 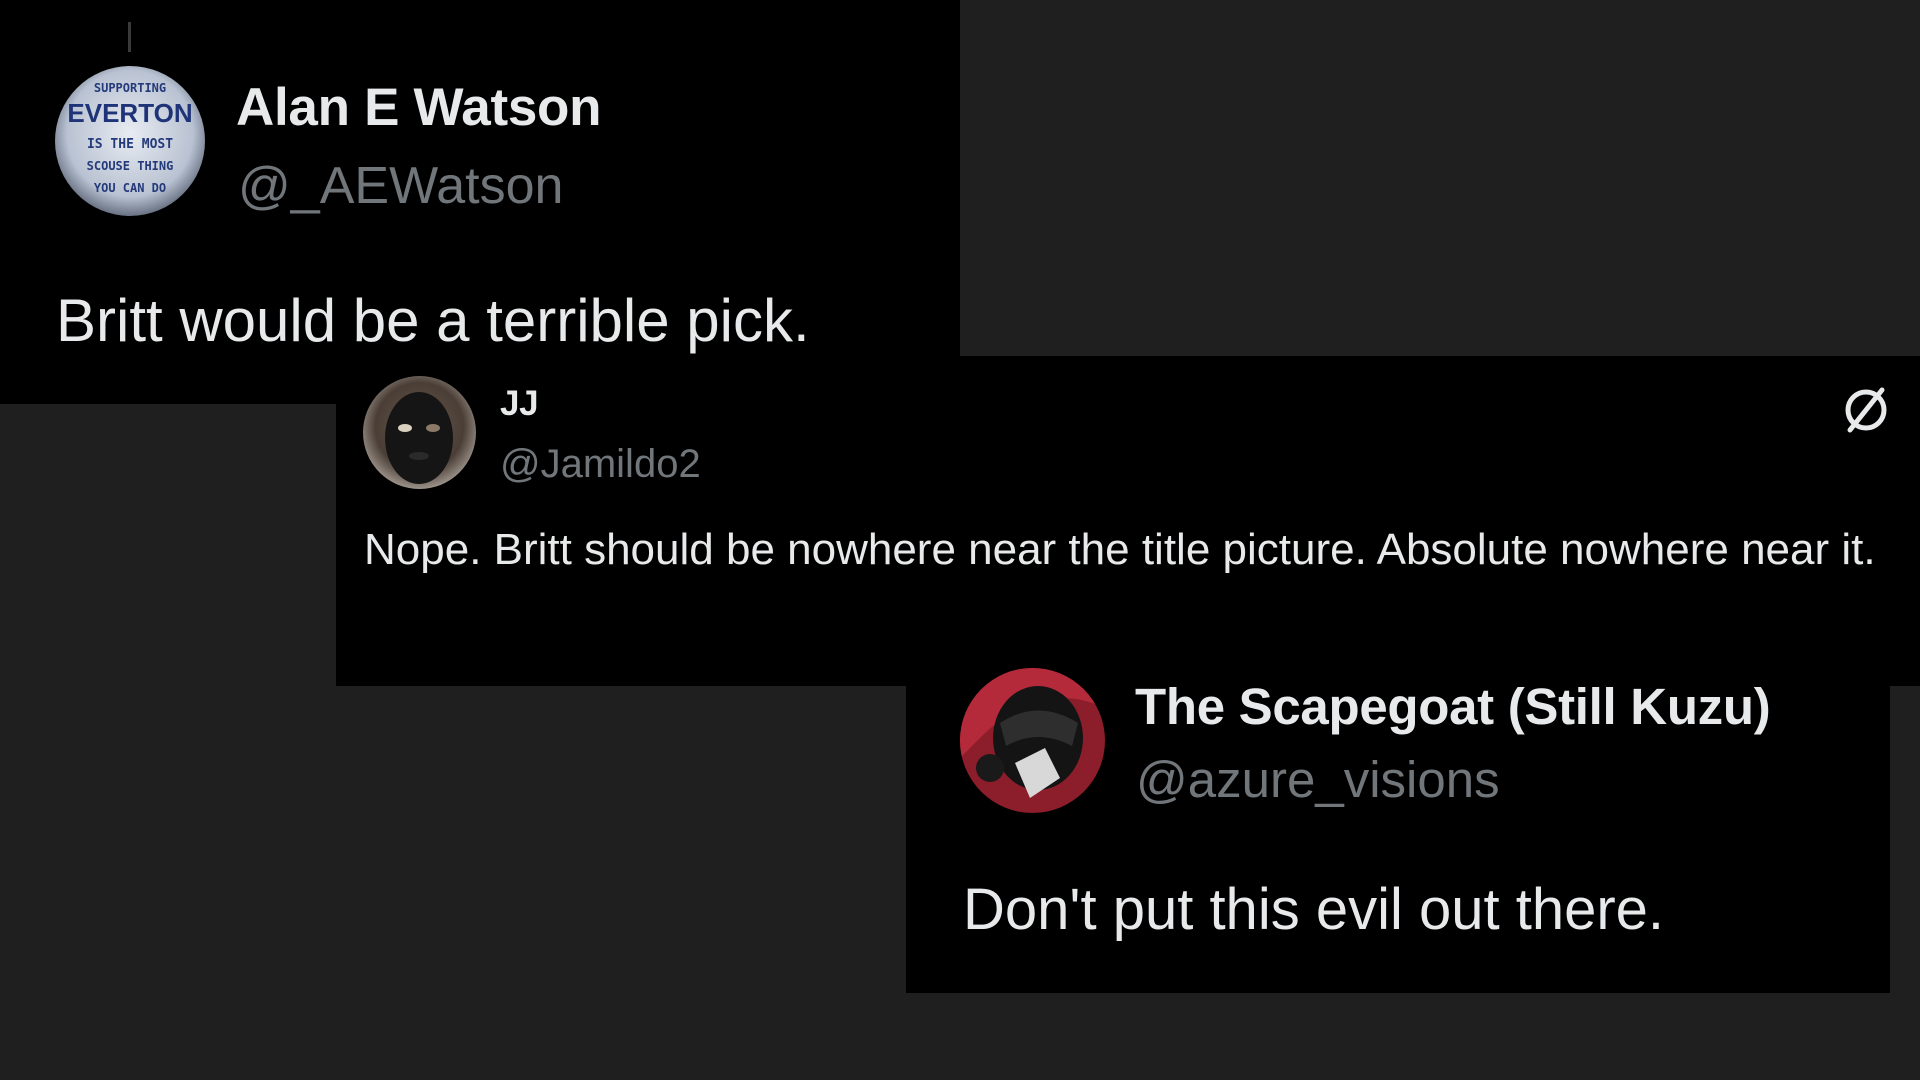 What do you see at coordinates (130, 144) in the screenshot?
I see `sign-line: IS THE MOST` at bounding box center [130, 144].